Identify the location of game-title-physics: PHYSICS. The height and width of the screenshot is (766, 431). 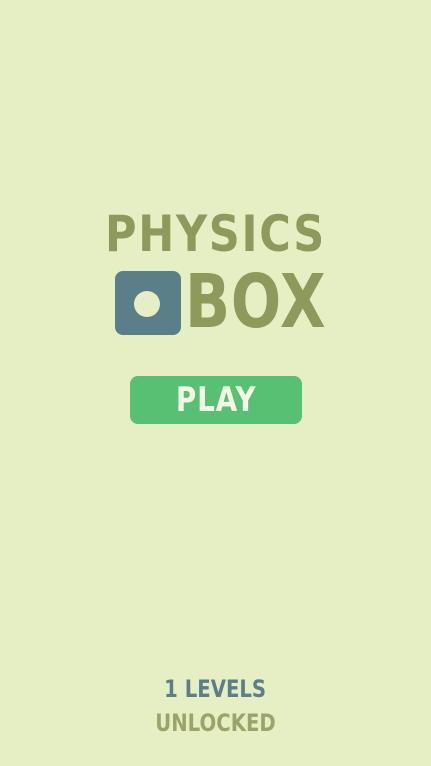
(215, 234).